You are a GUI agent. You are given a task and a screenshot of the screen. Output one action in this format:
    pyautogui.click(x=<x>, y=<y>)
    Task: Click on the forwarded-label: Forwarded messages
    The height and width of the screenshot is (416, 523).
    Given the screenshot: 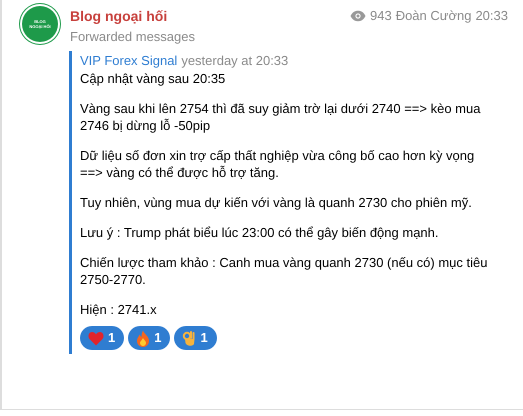 What is the action you would take?
    pyautogui.click(x=132, y=37)
    